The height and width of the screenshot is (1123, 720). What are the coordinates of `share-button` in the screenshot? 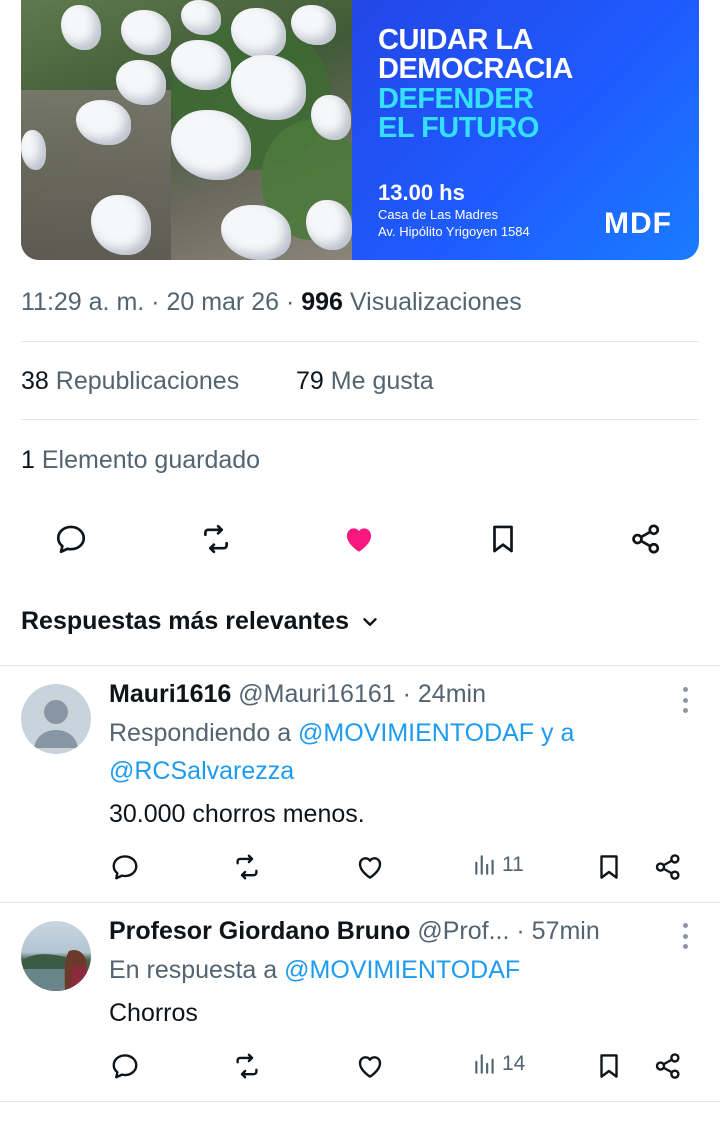 It's located at (646, 539).